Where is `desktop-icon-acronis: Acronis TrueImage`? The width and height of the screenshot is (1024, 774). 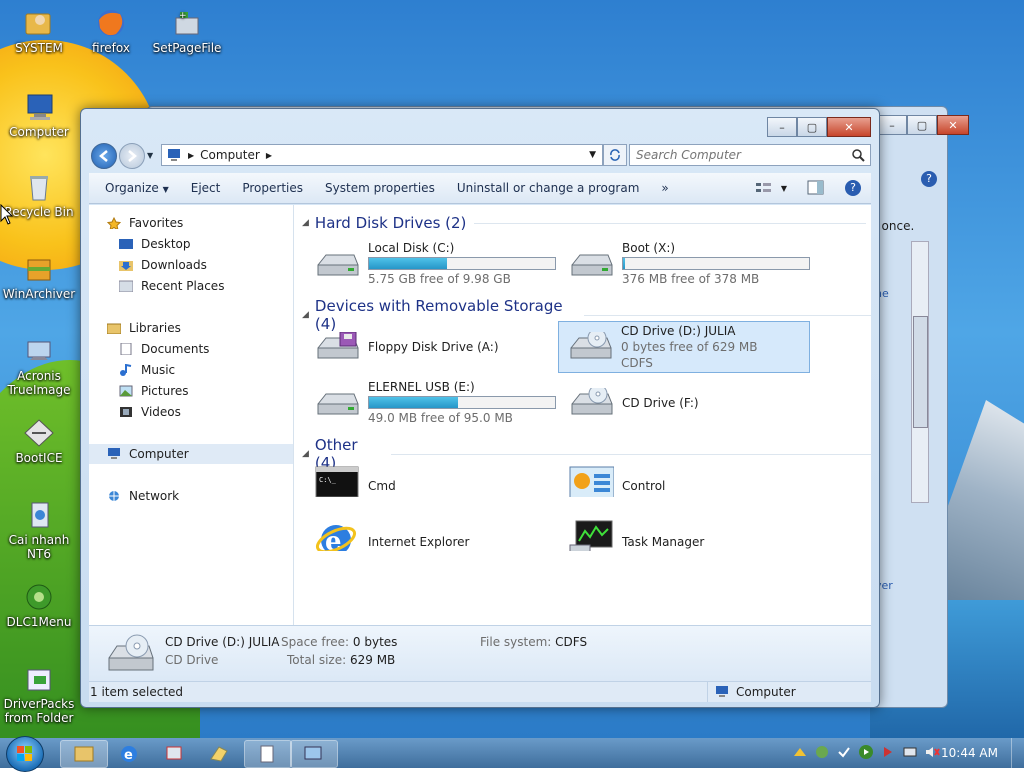
desktop-icon-acronis: Acronis TrueImage is located at coordinates (39, 366).